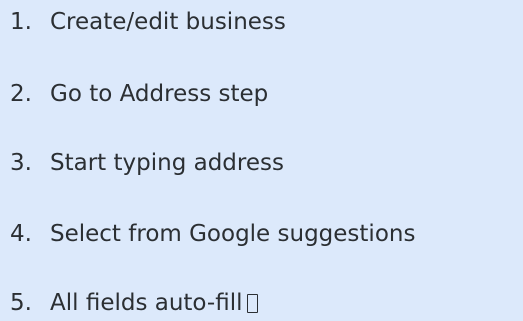  Describe the element at coordinates (168, 22) in the screenshot. I see `step-text: Create/edit business` at that location.